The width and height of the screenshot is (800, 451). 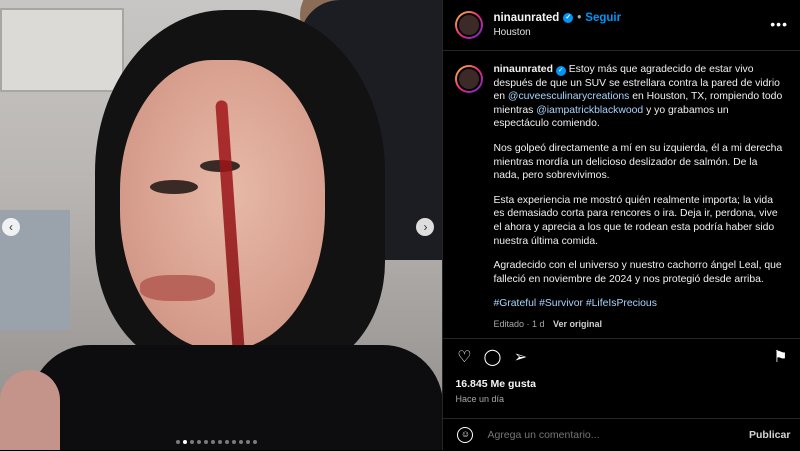 I want to click on bookmark-icon: ⚑, so click(x=780, y=358).